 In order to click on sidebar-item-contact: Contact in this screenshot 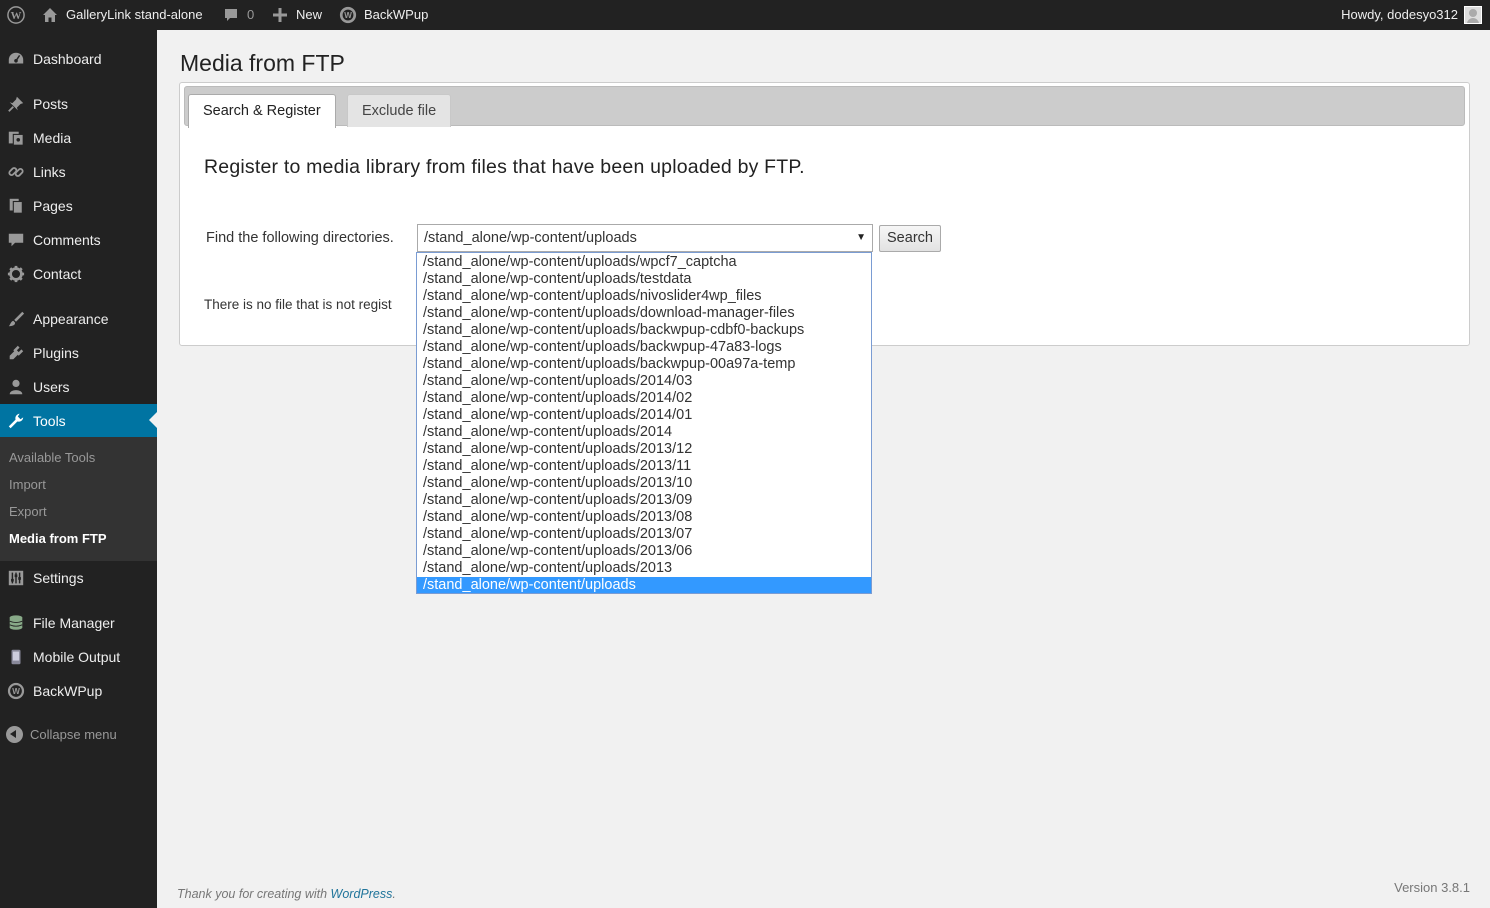, I will do `click(78, 274)`.